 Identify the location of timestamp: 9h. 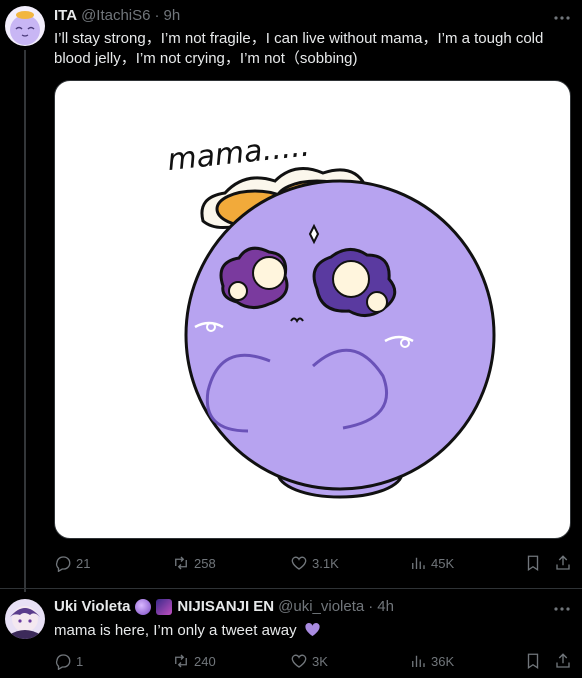
(172, 15).